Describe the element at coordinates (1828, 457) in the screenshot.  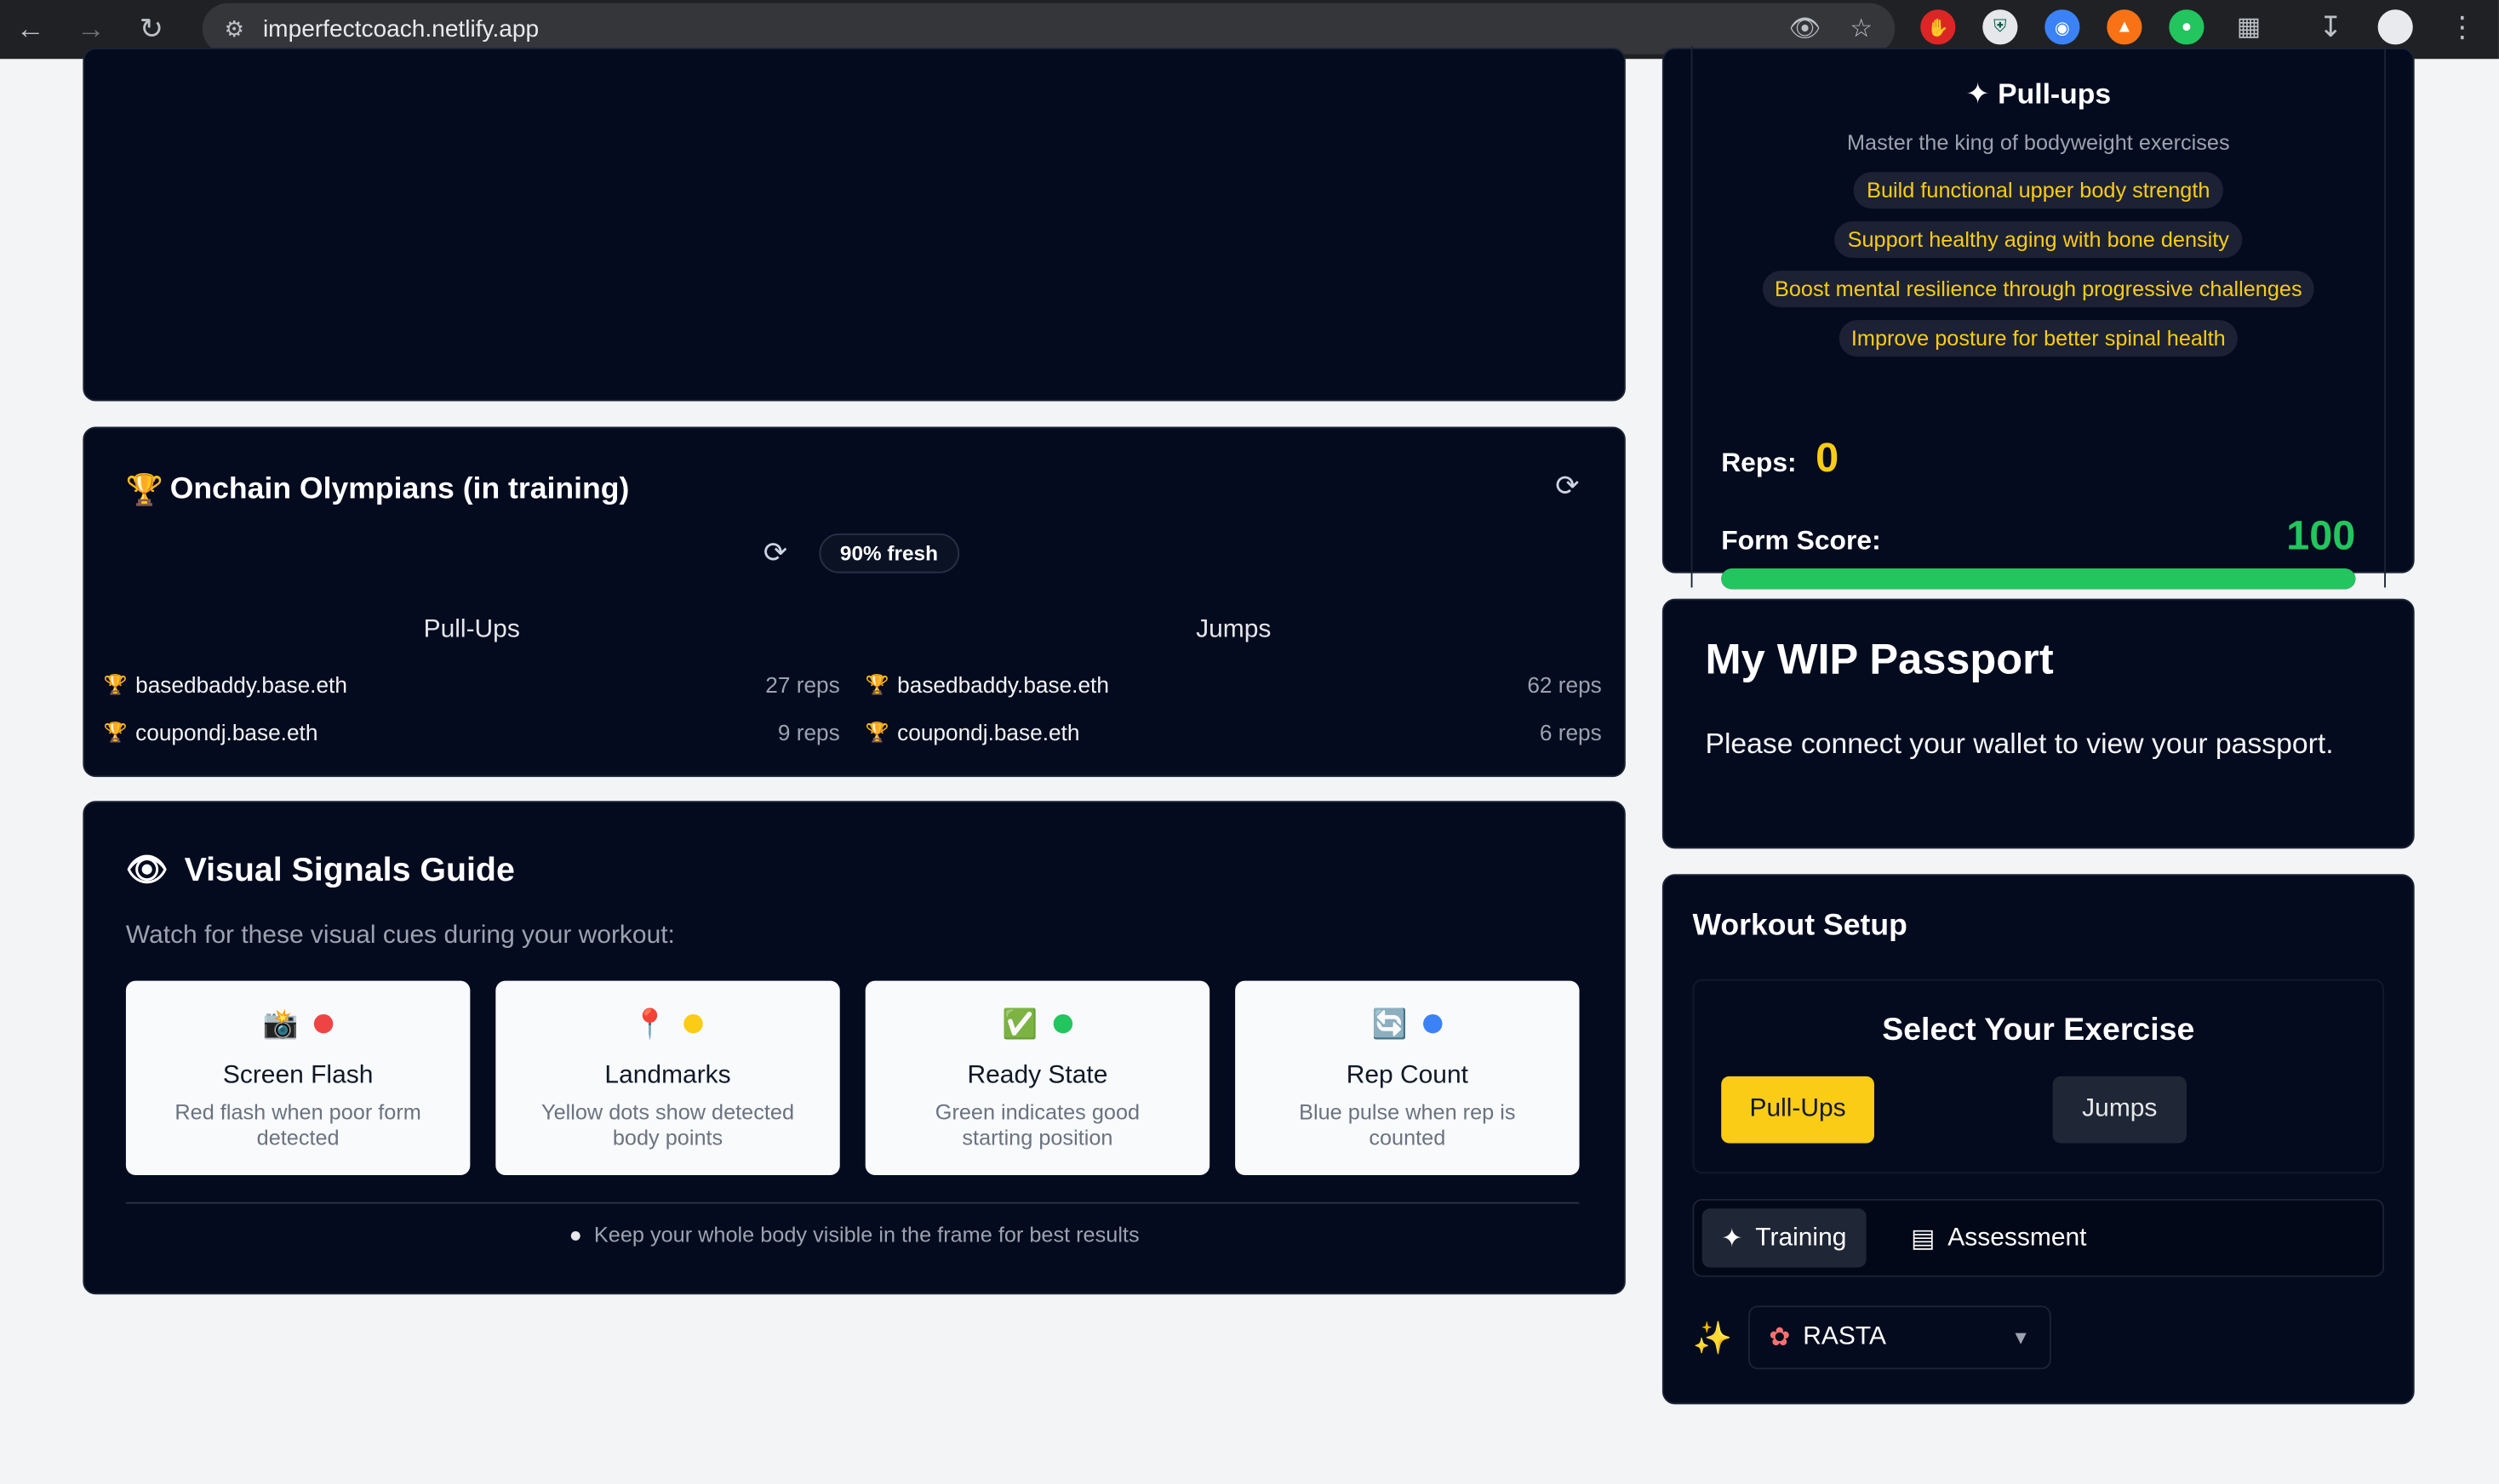
I see `reps-value: 0` at that location.